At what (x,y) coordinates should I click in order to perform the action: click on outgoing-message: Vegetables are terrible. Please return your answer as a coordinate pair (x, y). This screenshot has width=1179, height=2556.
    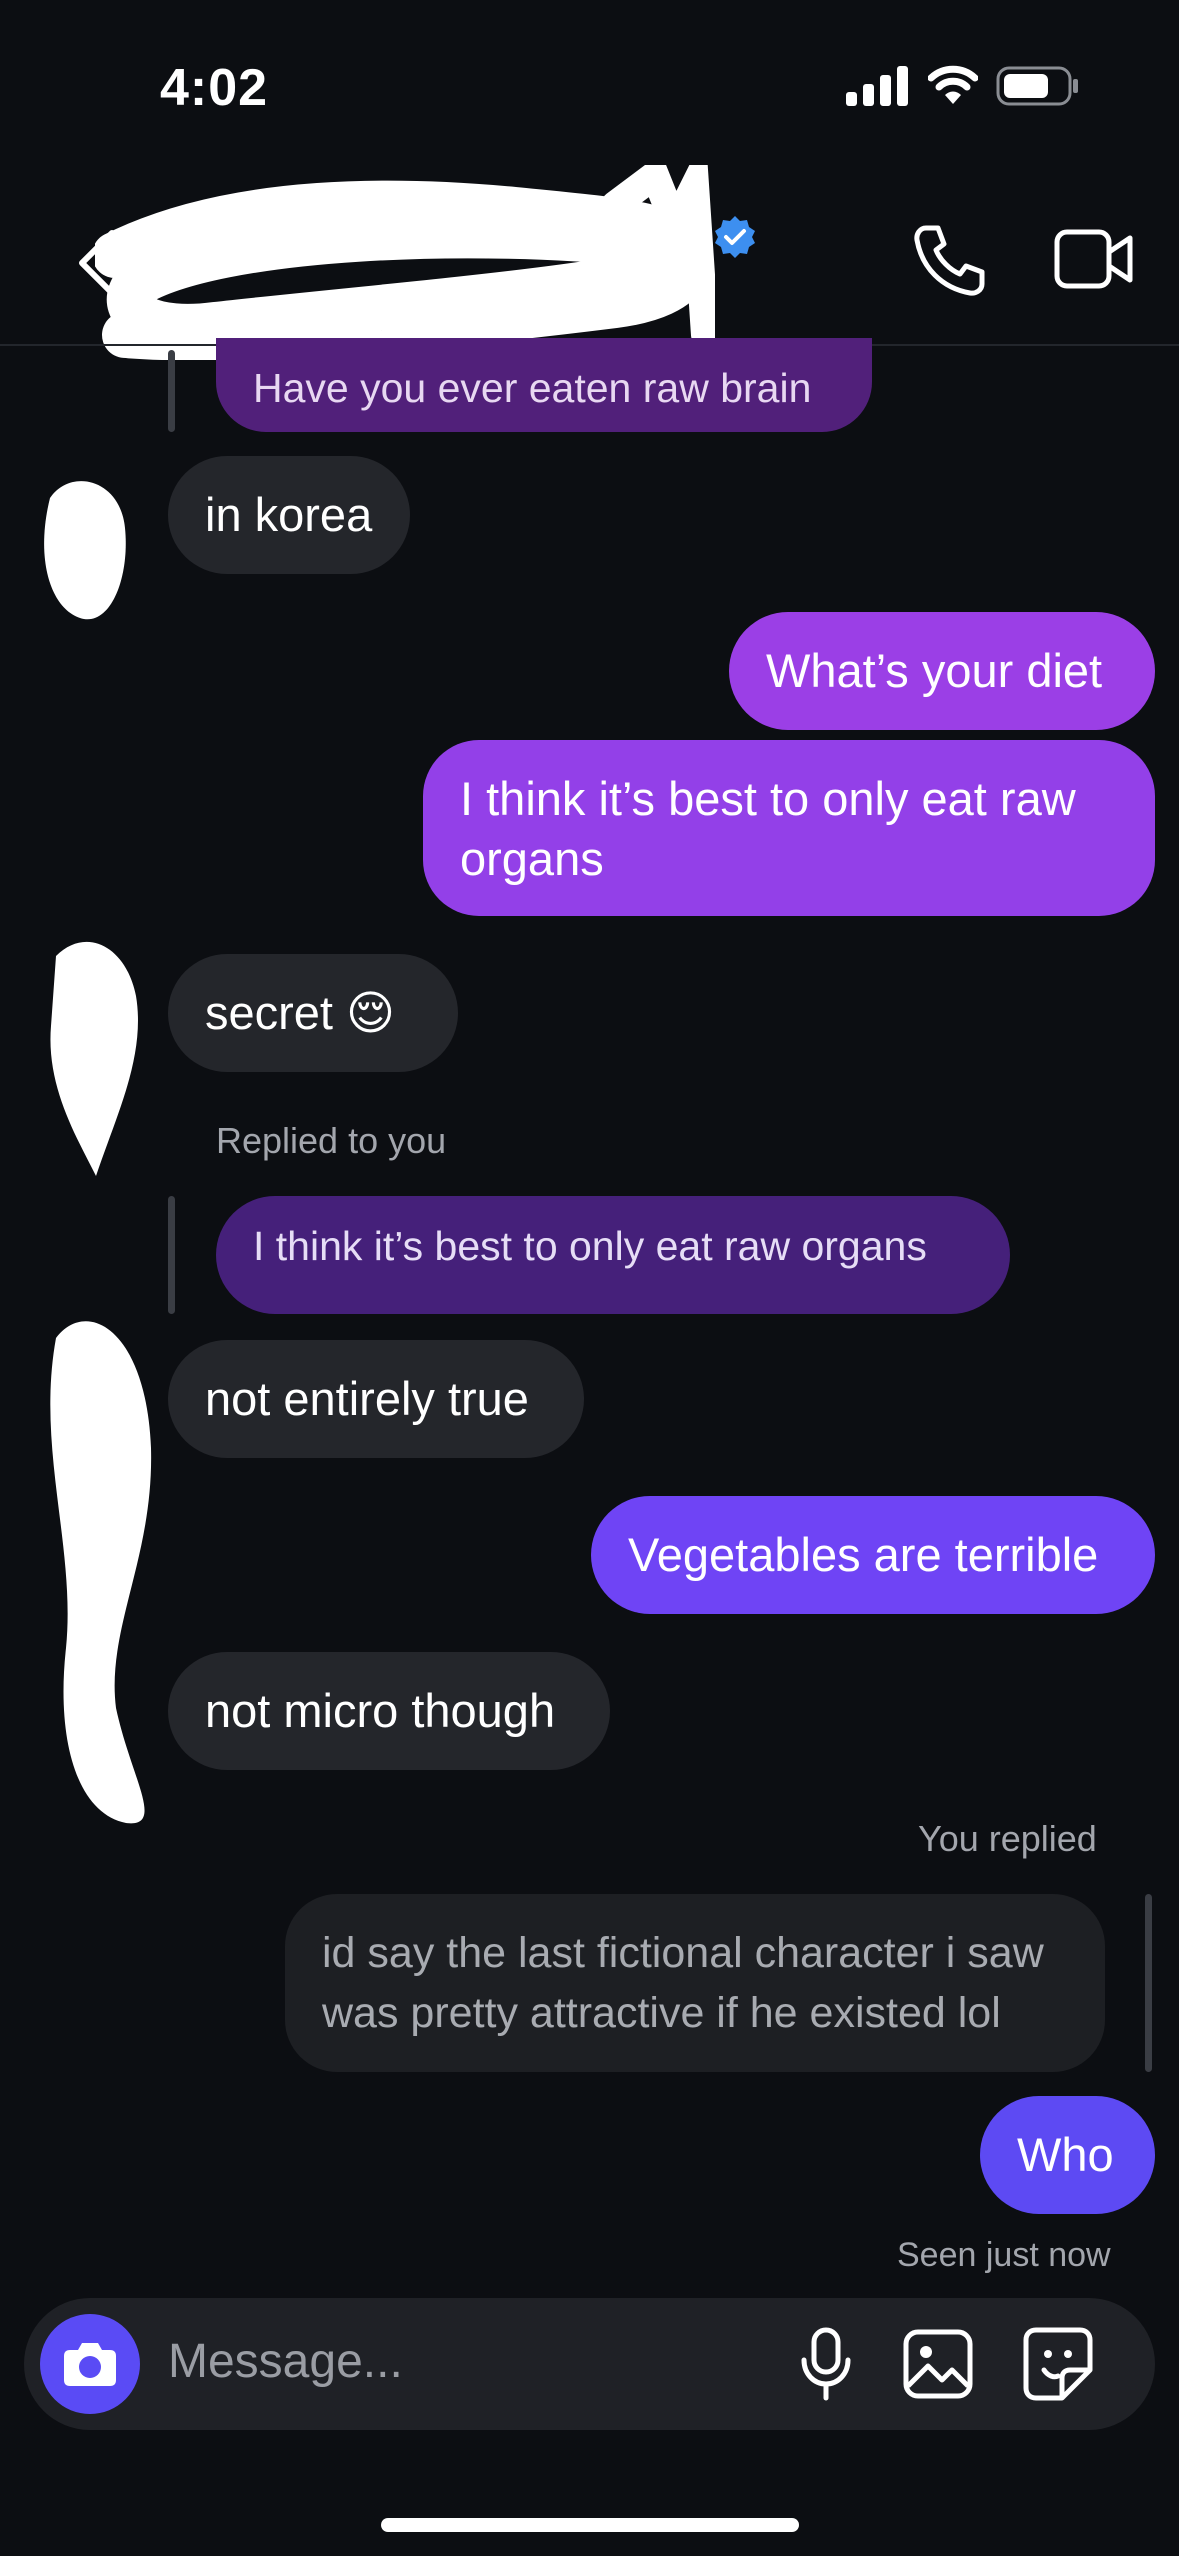
    Looking at the image, I should click on (873, 1555).